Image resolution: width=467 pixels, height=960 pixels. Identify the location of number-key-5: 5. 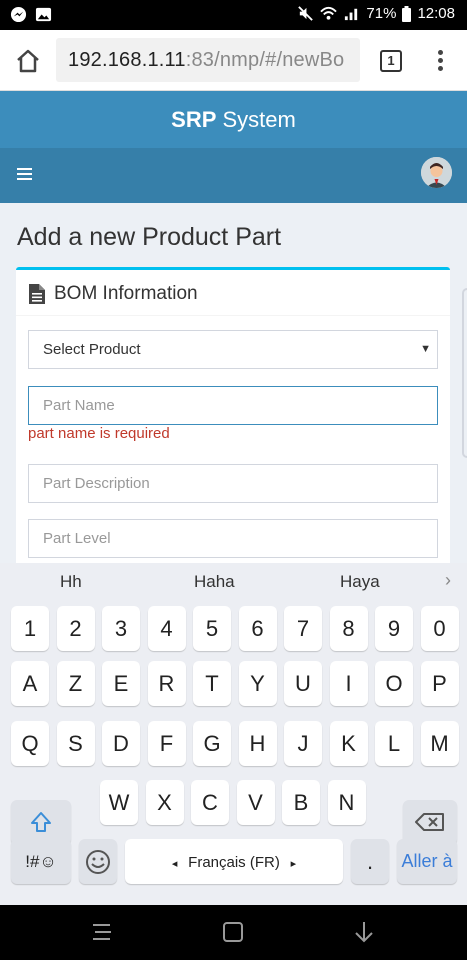
(212, 628).